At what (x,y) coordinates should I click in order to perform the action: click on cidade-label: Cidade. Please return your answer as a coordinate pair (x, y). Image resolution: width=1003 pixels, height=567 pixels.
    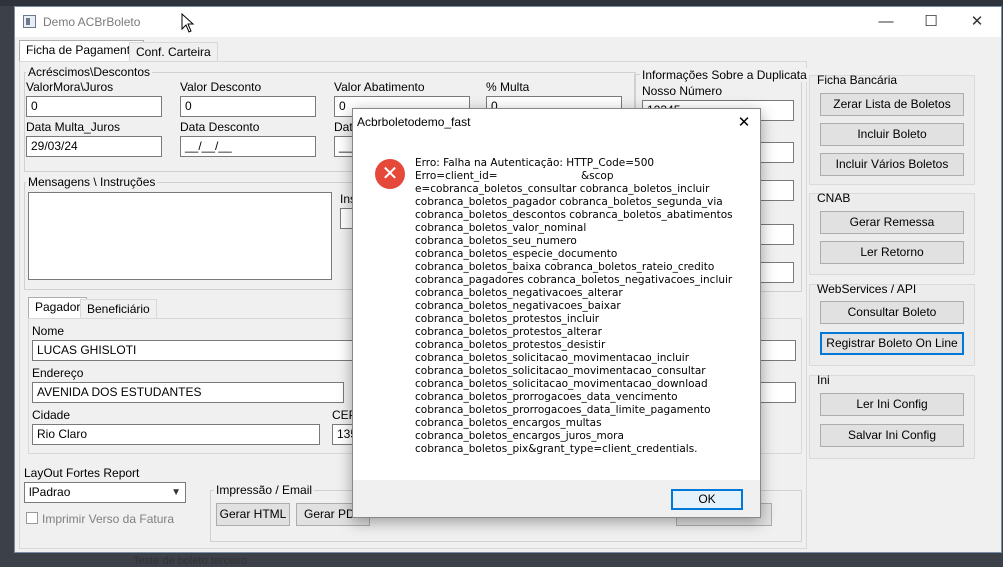
    Looking at the image, I should click on (51, 415).